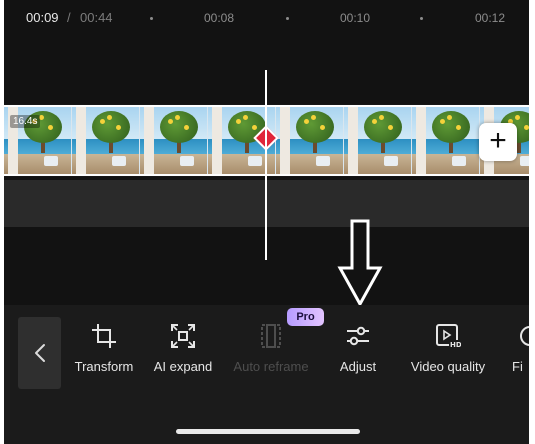  Describe the element at coordinates (524, 336) in the screenshot. I see `partial-icon` at that location.